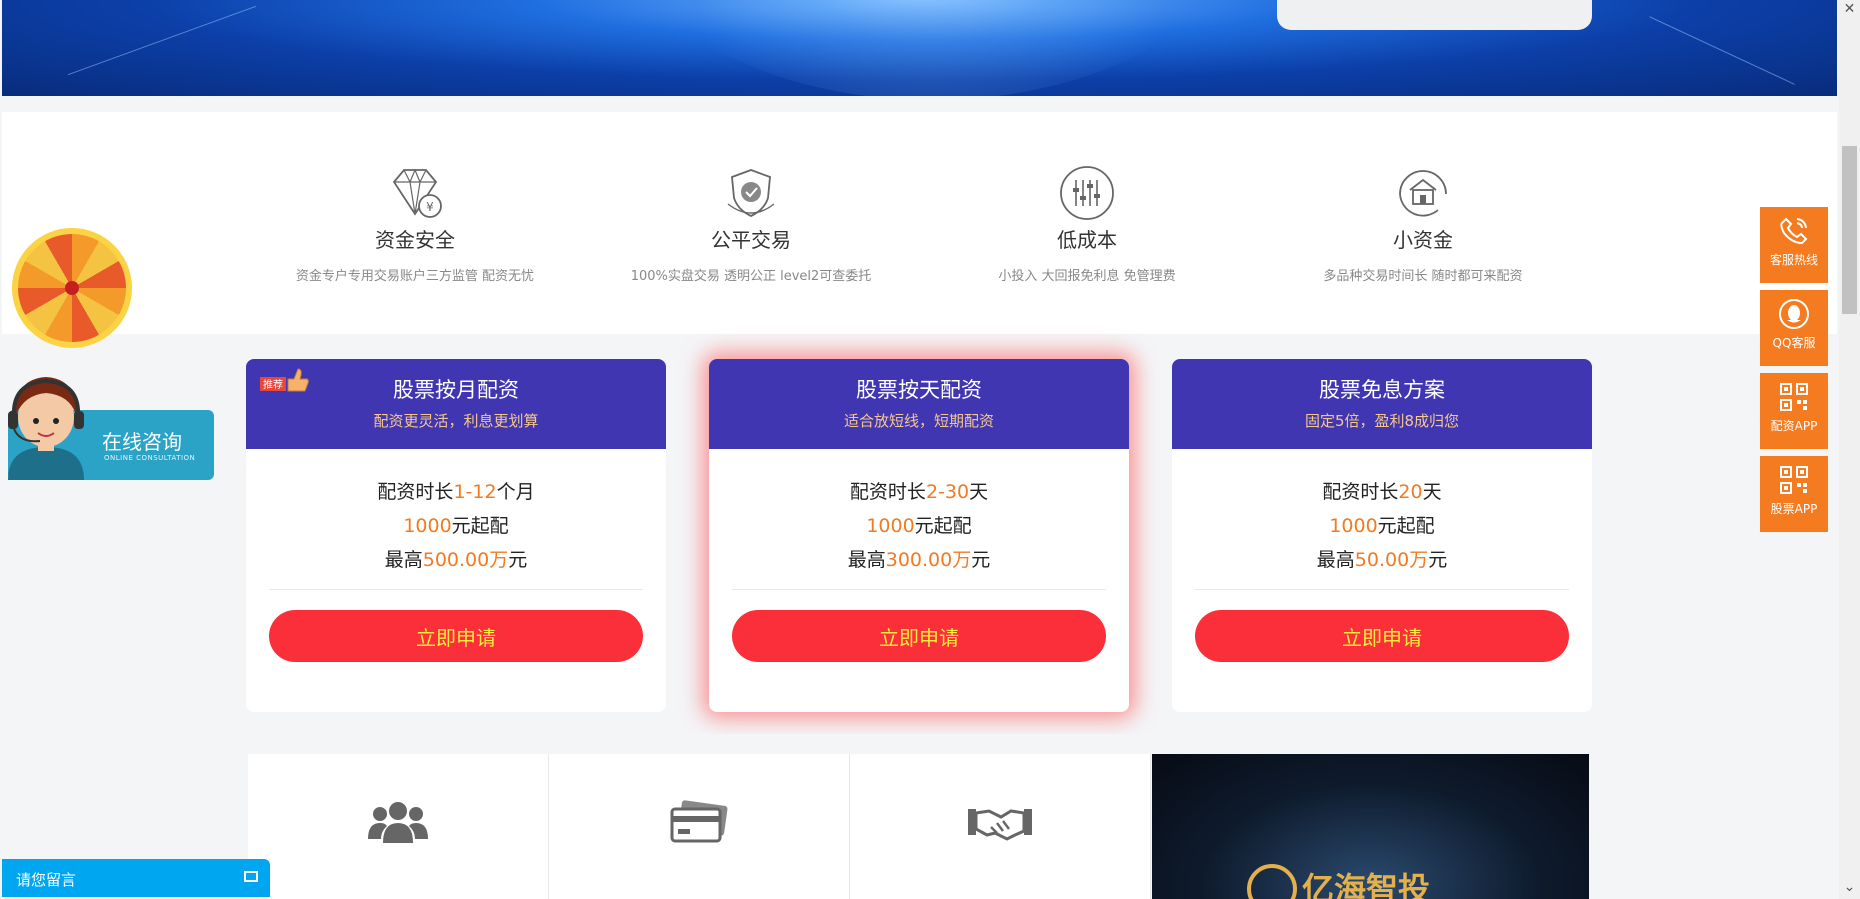  I want to click on feature-title: 资金安全, so click(415, 240).